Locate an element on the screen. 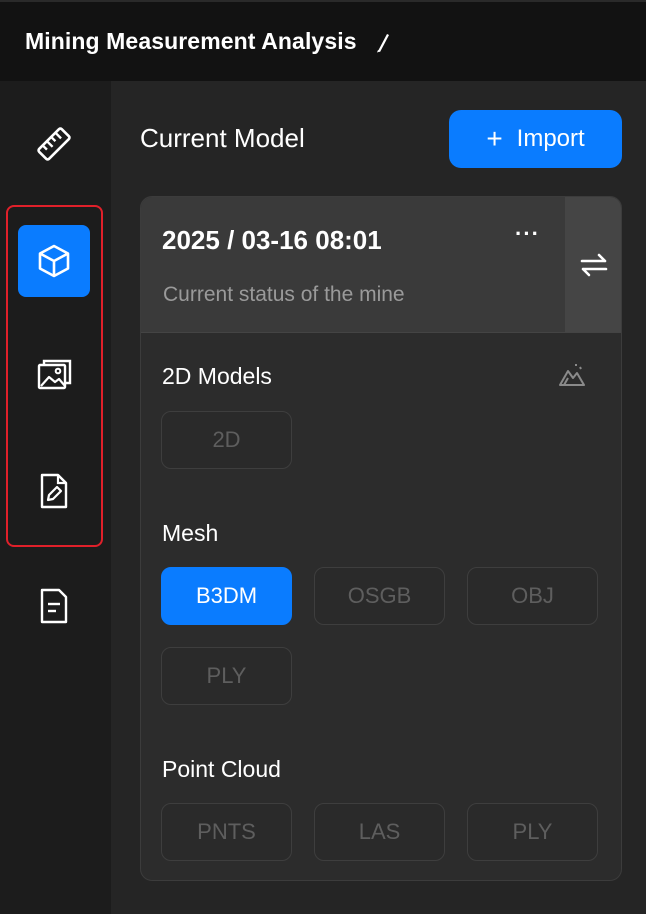 Image resolution: width=646 pixels, height=914 pixels. model-card-header is located at coordinates (353, 264).